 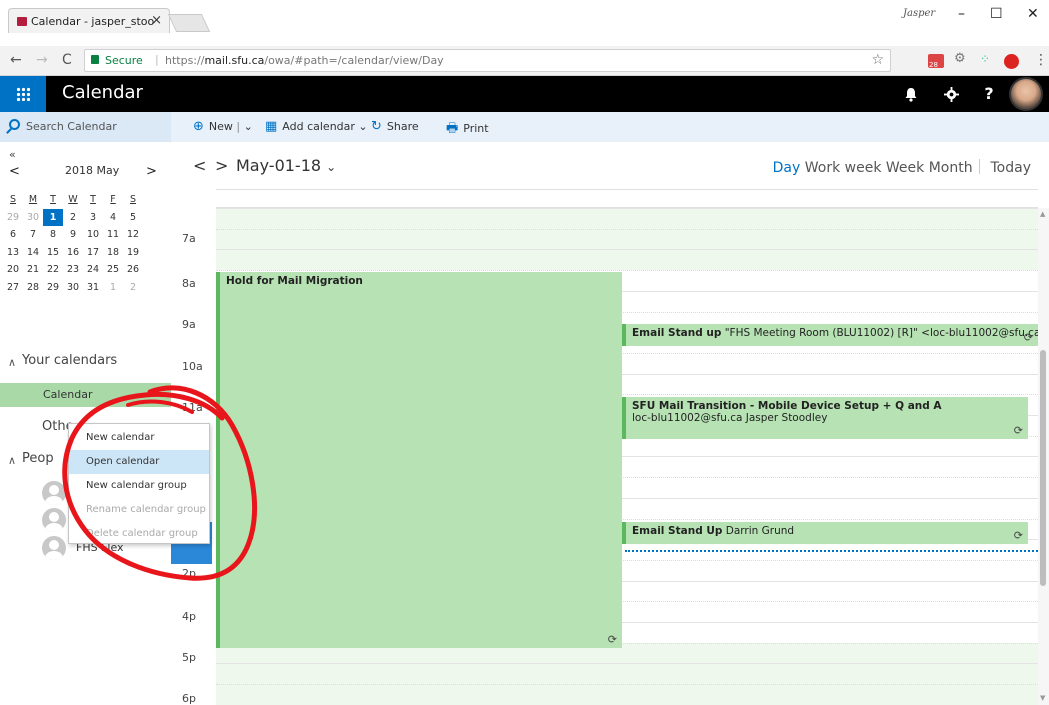 I want to click on forward-button: →, so click(x=42, y=60).